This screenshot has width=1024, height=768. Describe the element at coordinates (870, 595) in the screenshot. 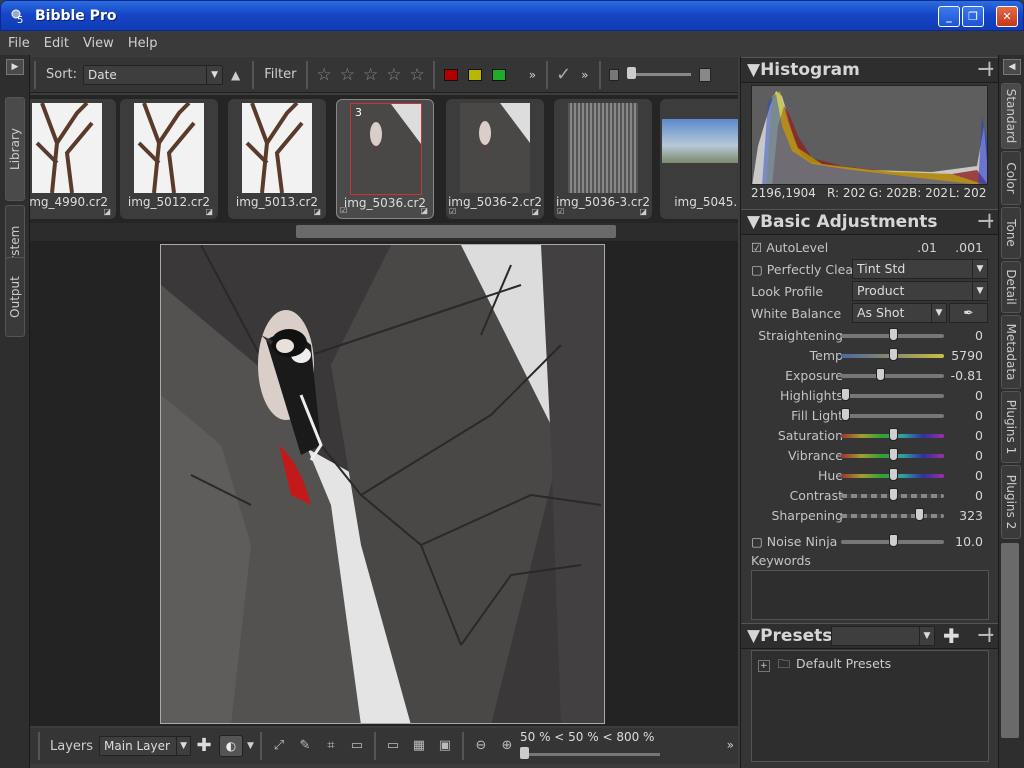

I see `keywords-field` at that location.